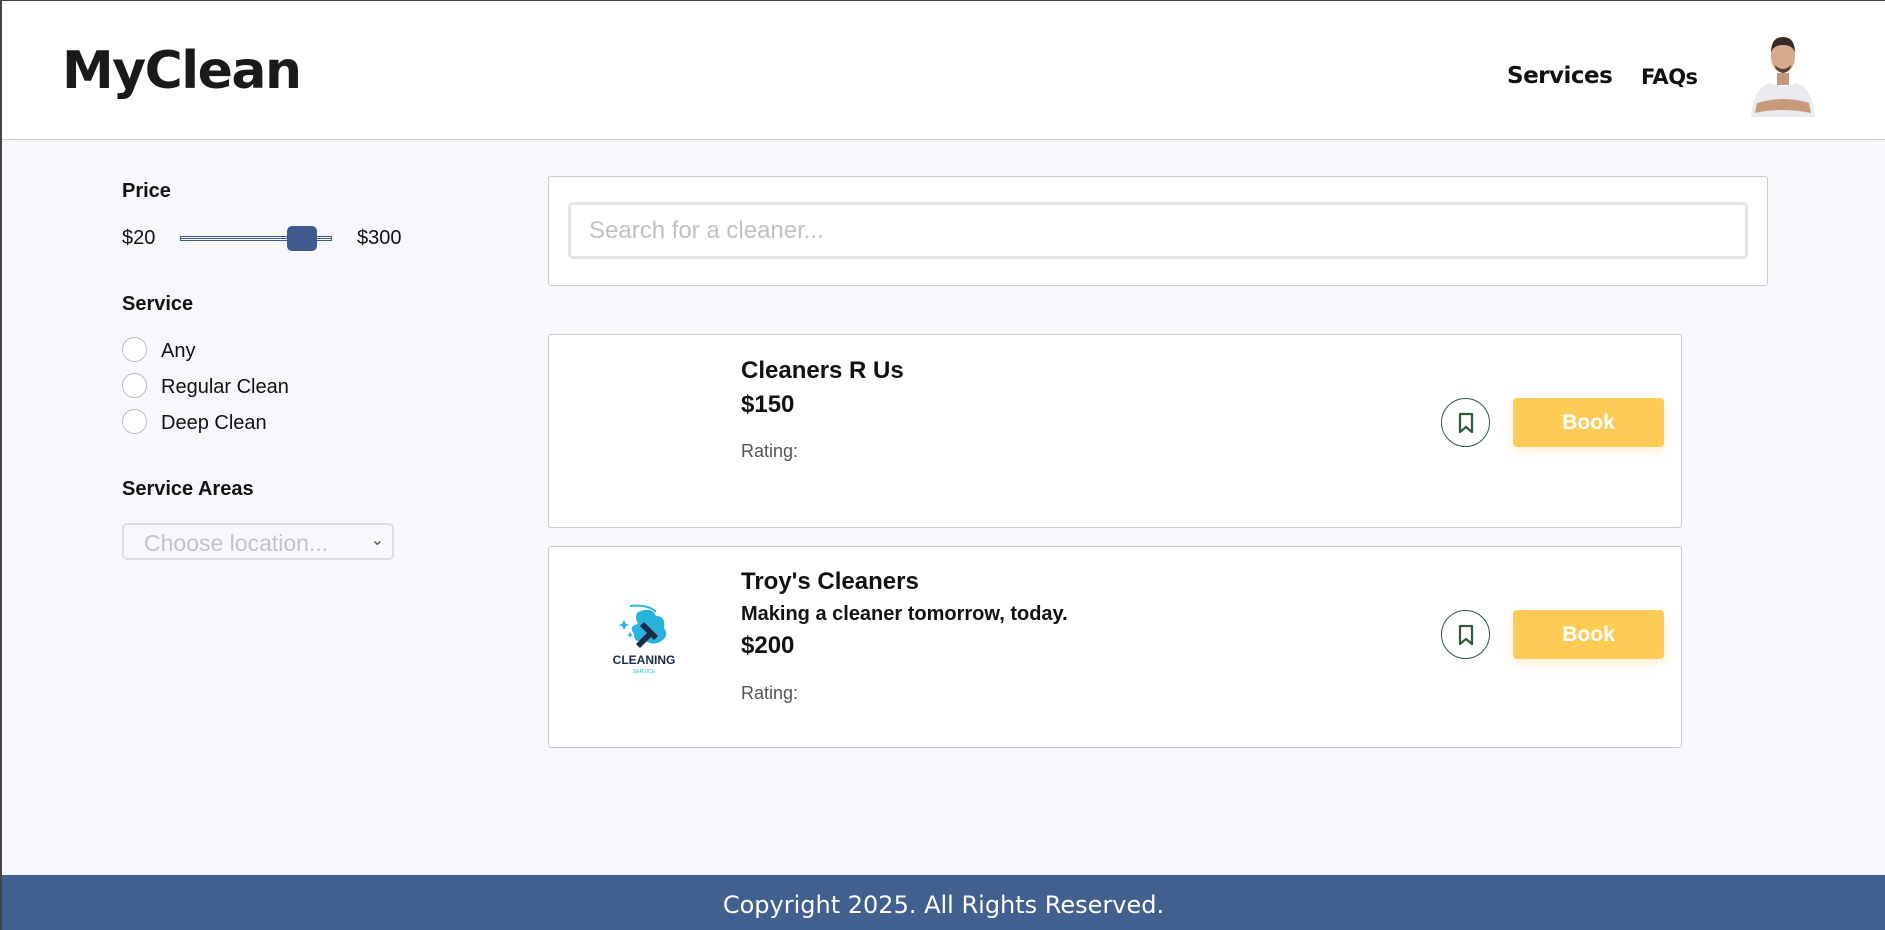 Image resolution: width=1885 pixels, height=930 pixels. What do you see at coordinates (146, 191) in the screenshot?
I see `price-filter-label: Price` at bounding box center [146, 191].